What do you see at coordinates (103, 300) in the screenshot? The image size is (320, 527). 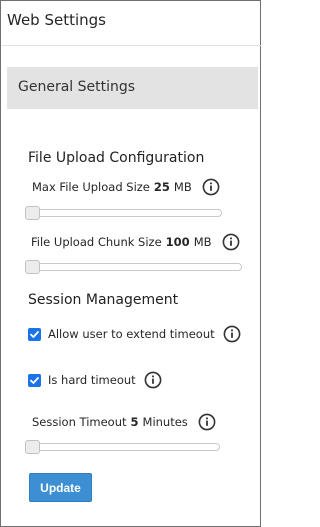 I see `session-management-group-title: Session Management` at bounding box center [103, 300].